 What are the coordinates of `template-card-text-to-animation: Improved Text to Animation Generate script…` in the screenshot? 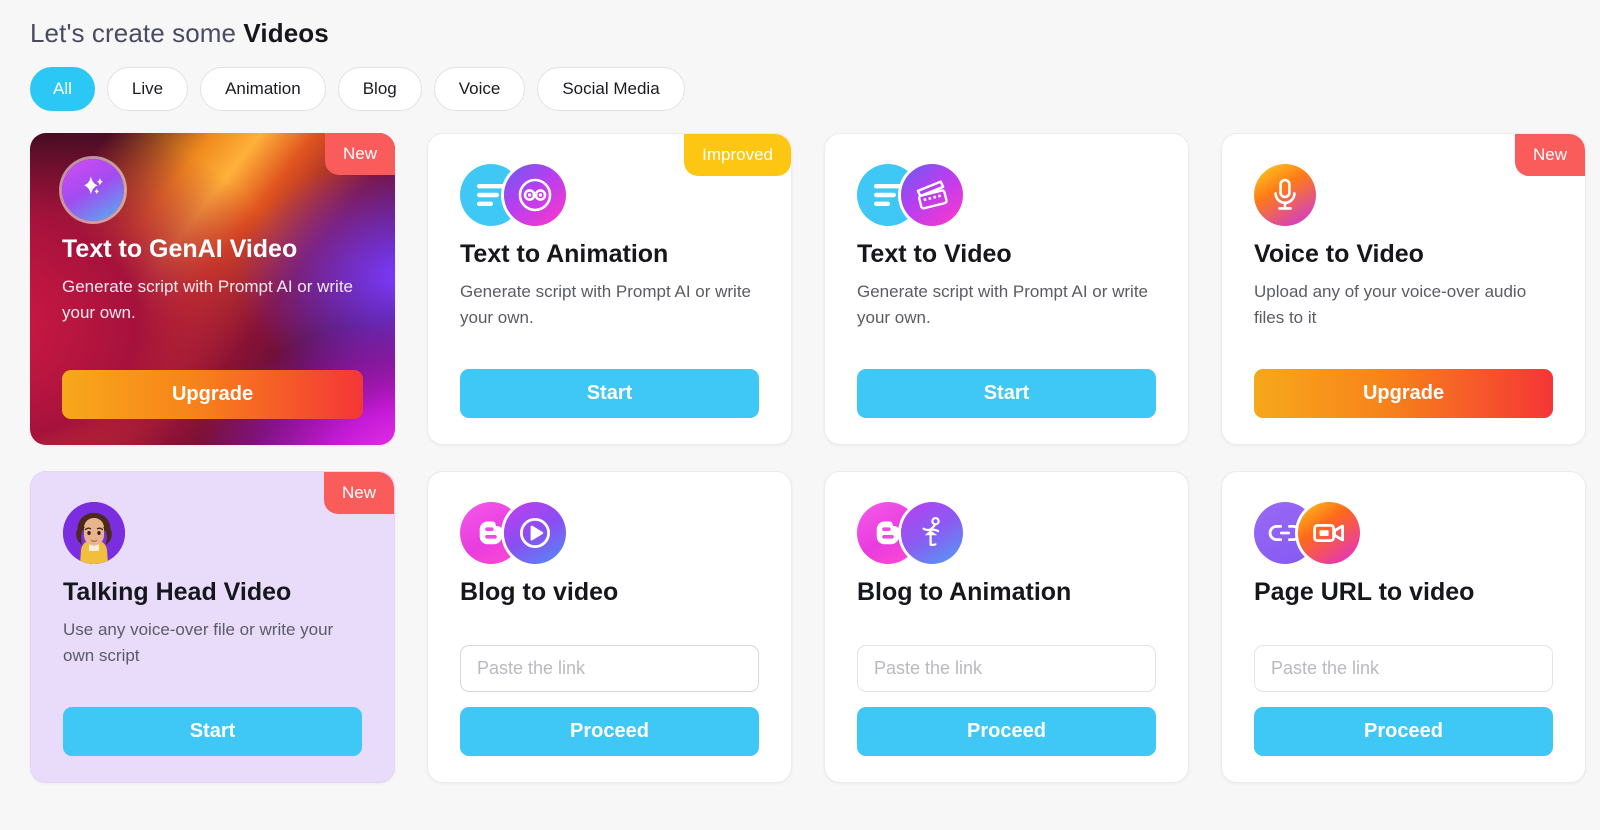 It's located at (609, 289).